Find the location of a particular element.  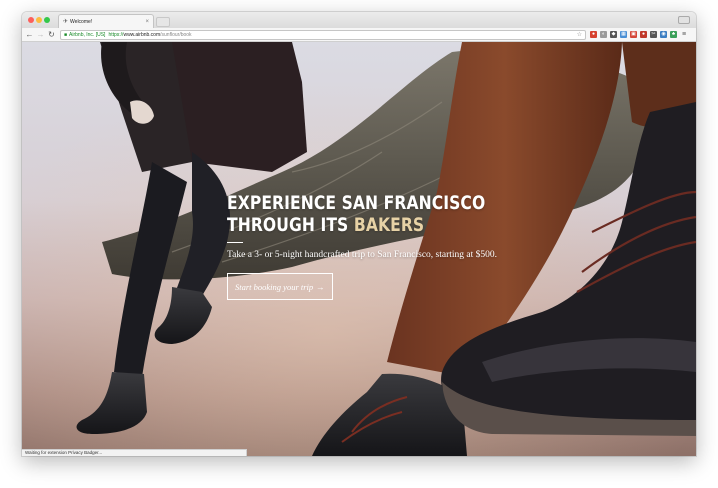

bookmark-star-icon: ☆ is located at coordinates (579, 34).